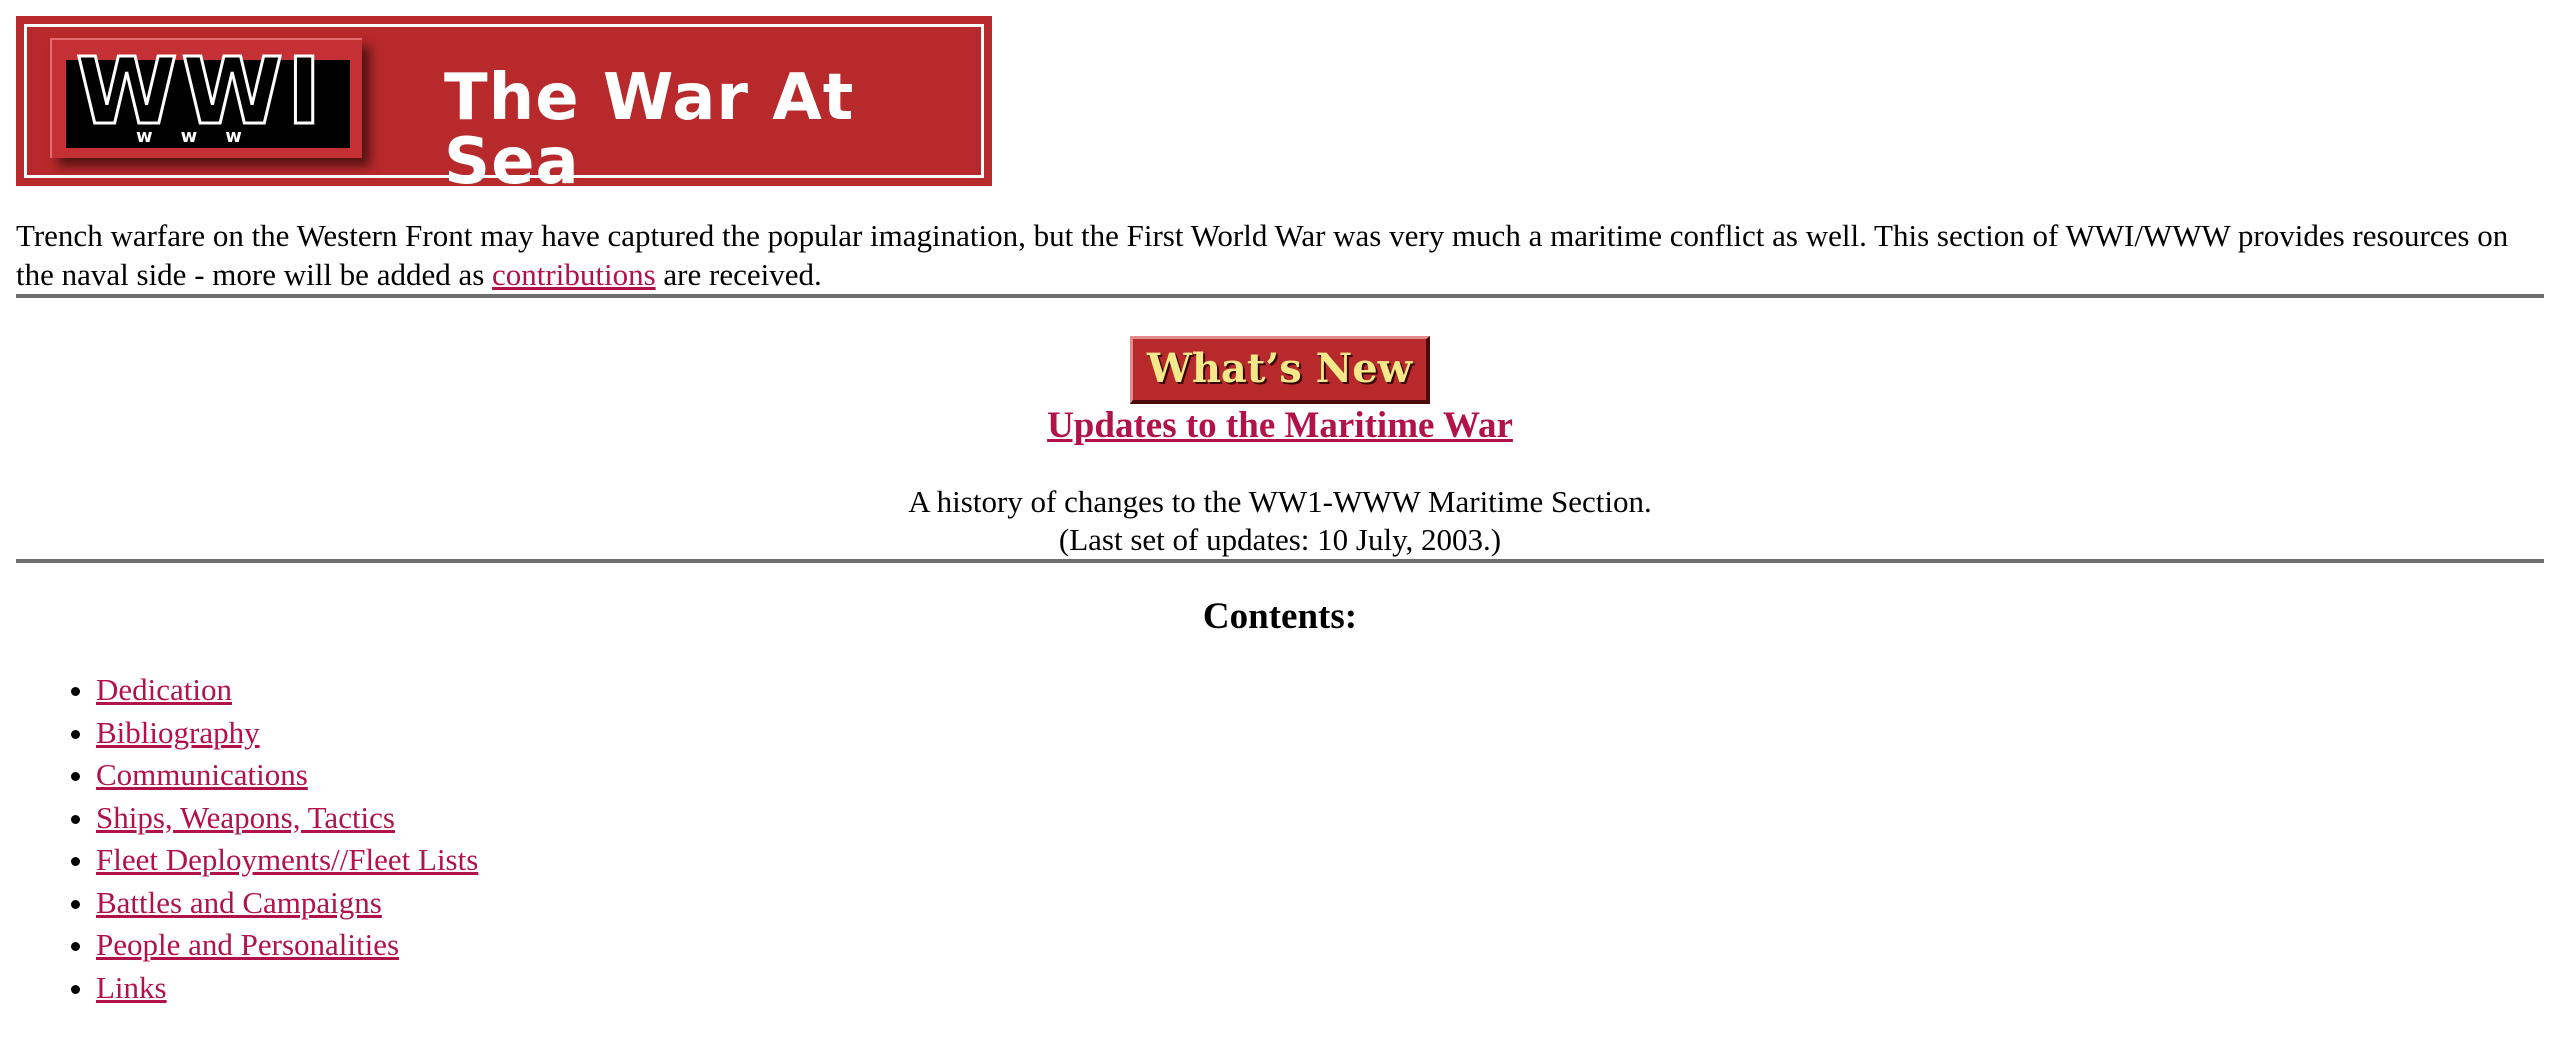 This screenshot has height=1062, width=2560. I want to click on list-item: People and Personalities, so click(1320, 945).